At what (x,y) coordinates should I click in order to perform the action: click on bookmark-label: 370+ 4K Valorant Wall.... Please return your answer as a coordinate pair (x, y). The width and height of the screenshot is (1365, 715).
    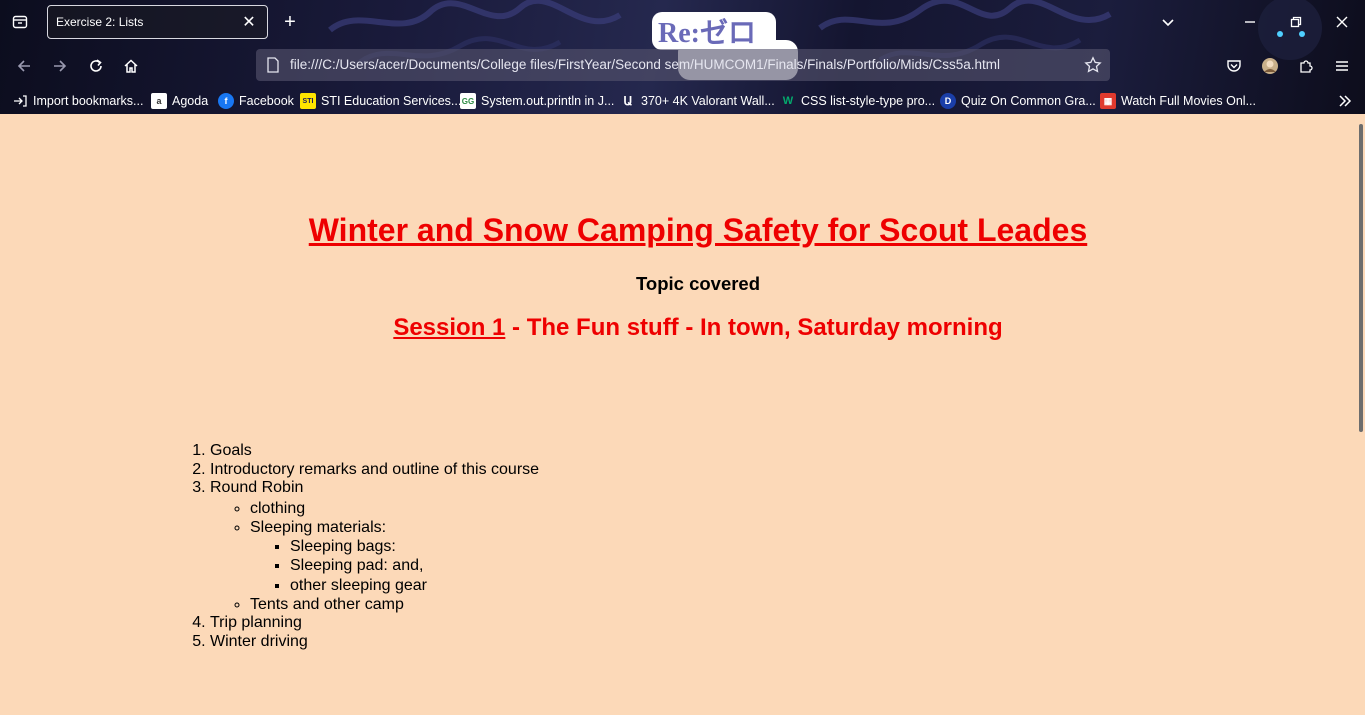
    Looking at the image, I should click on (708, 101).